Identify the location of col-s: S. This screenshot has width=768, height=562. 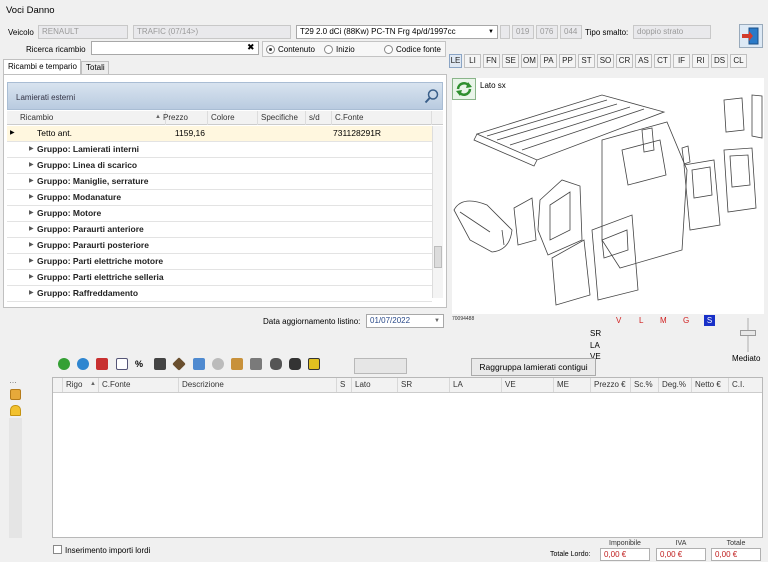
(344, 385).